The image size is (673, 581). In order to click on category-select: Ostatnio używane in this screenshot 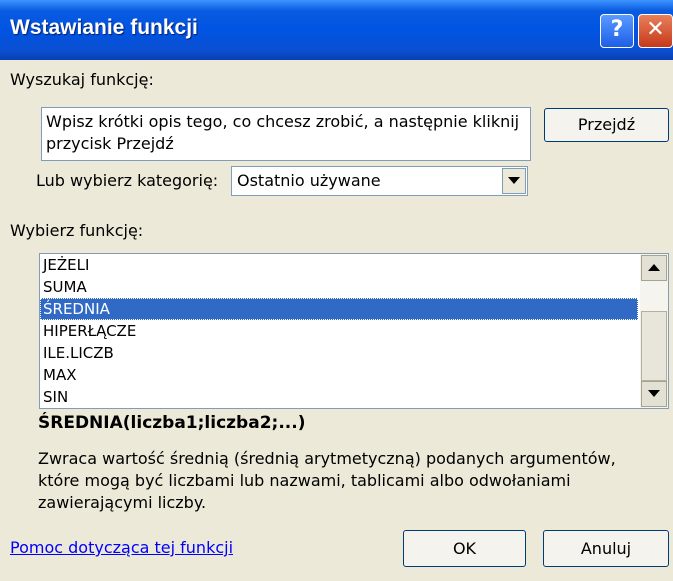, I will do `click(379, 181)`.